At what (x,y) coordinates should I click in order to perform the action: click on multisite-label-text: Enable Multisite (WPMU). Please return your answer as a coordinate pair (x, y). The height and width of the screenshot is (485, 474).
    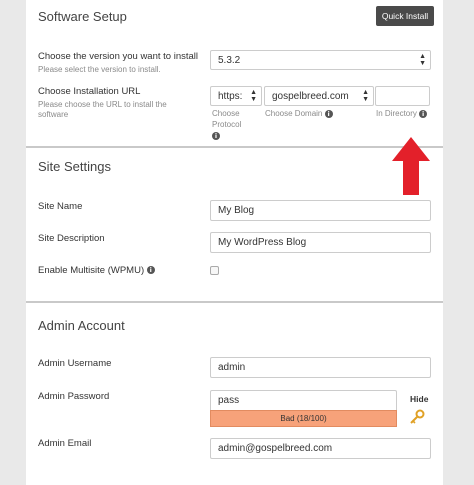
    Looking at the image, I should click on (91, 270).